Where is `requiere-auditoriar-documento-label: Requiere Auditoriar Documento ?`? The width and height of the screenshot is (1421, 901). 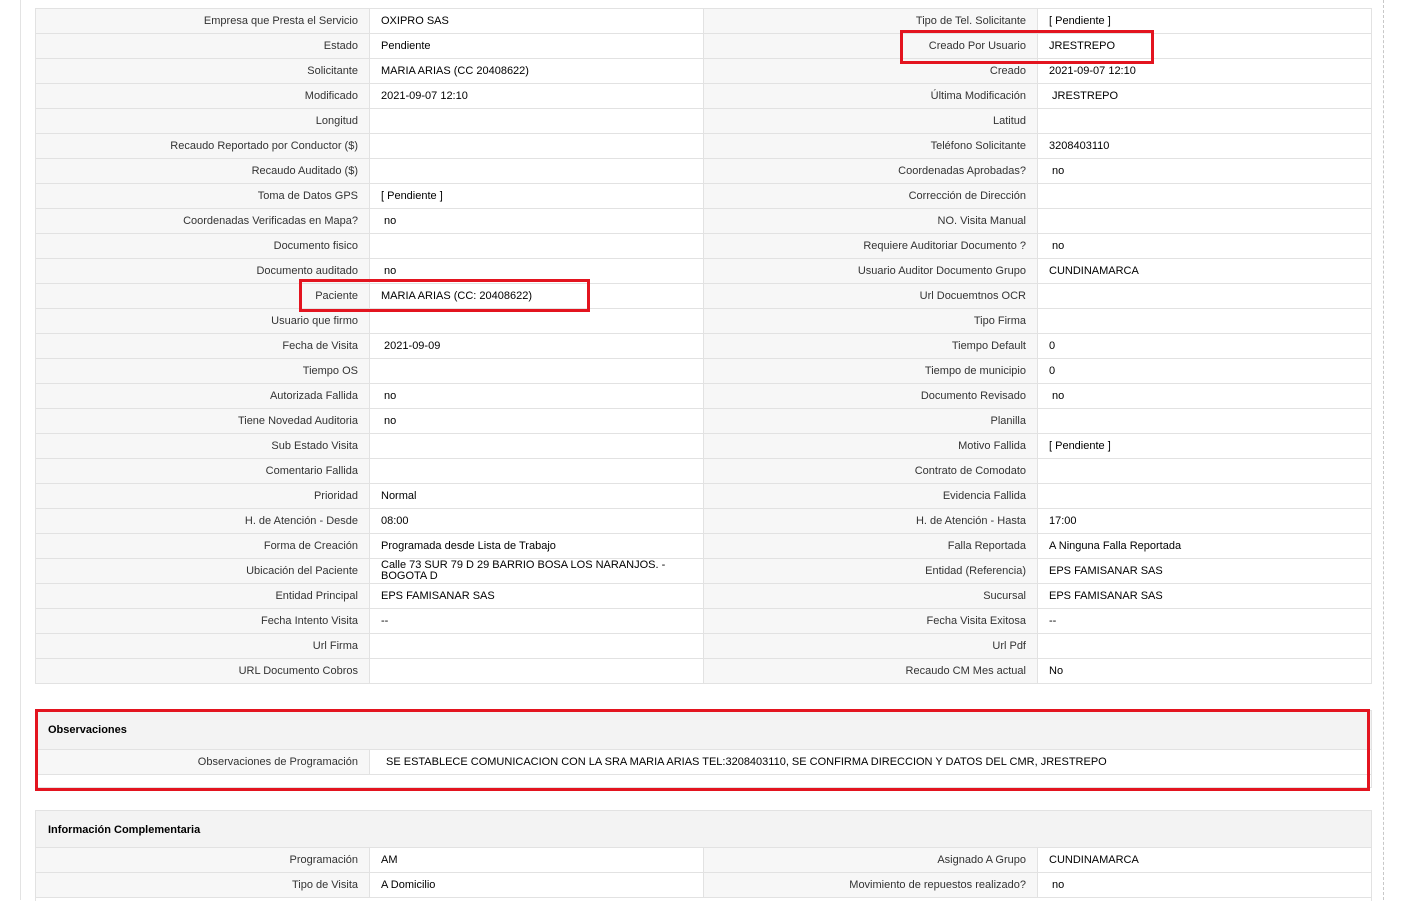 requiere-auditoriar-documento-label: Requiere Auditoriar Documento ? is located at coordinates (870, 246).